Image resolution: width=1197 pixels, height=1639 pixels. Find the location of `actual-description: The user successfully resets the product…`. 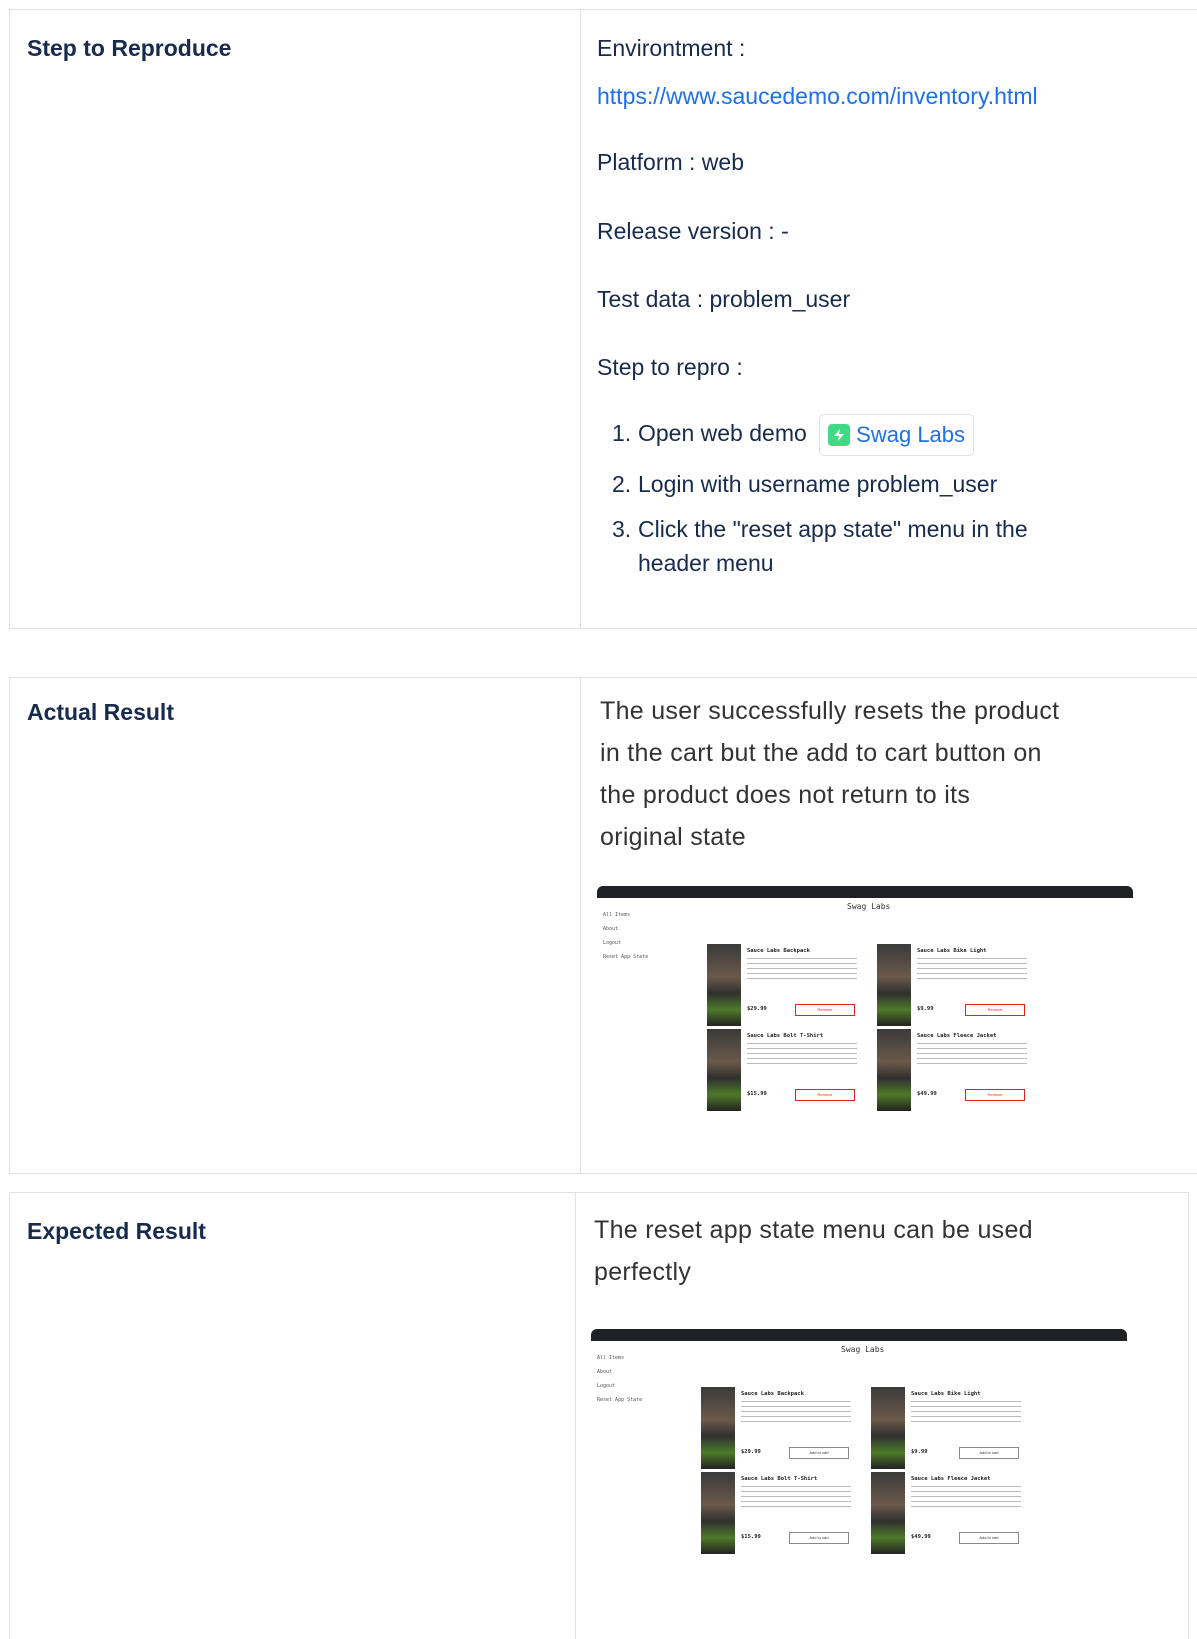

actual-description: The user successfully resets the product… is located at coordinates (829, 774).